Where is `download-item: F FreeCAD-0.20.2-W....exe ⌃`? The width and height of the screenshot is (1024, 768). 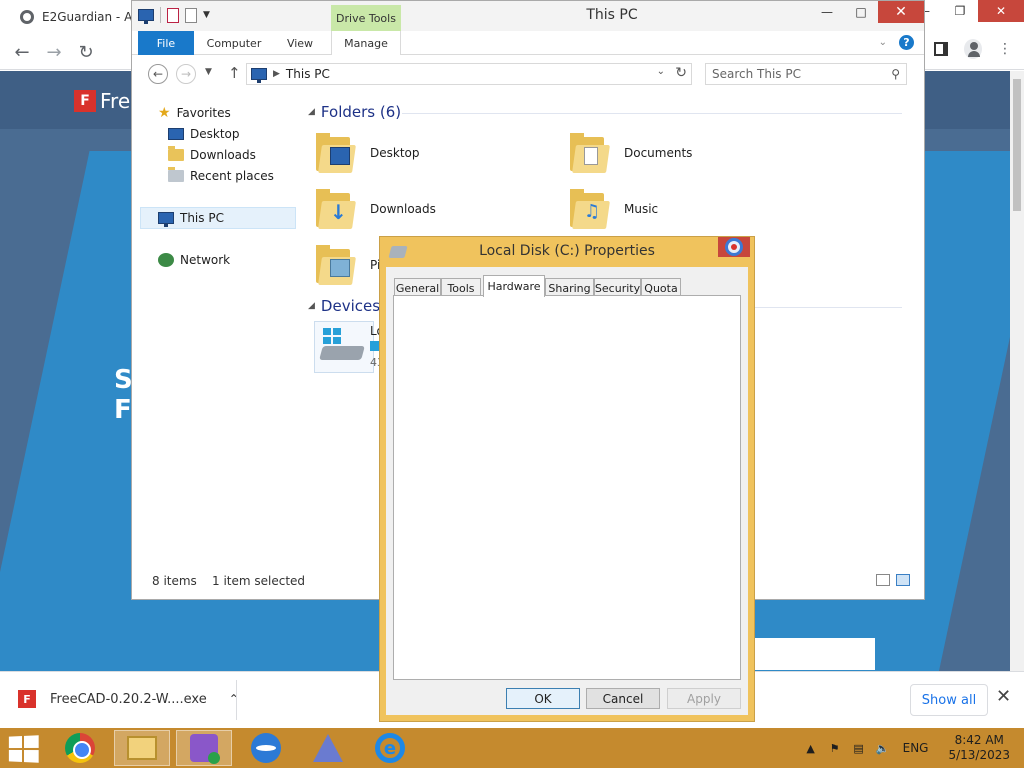 download-item: F FreeCAD-0.20.2-W....exe ⌃ is located at coordinates (128, 699).